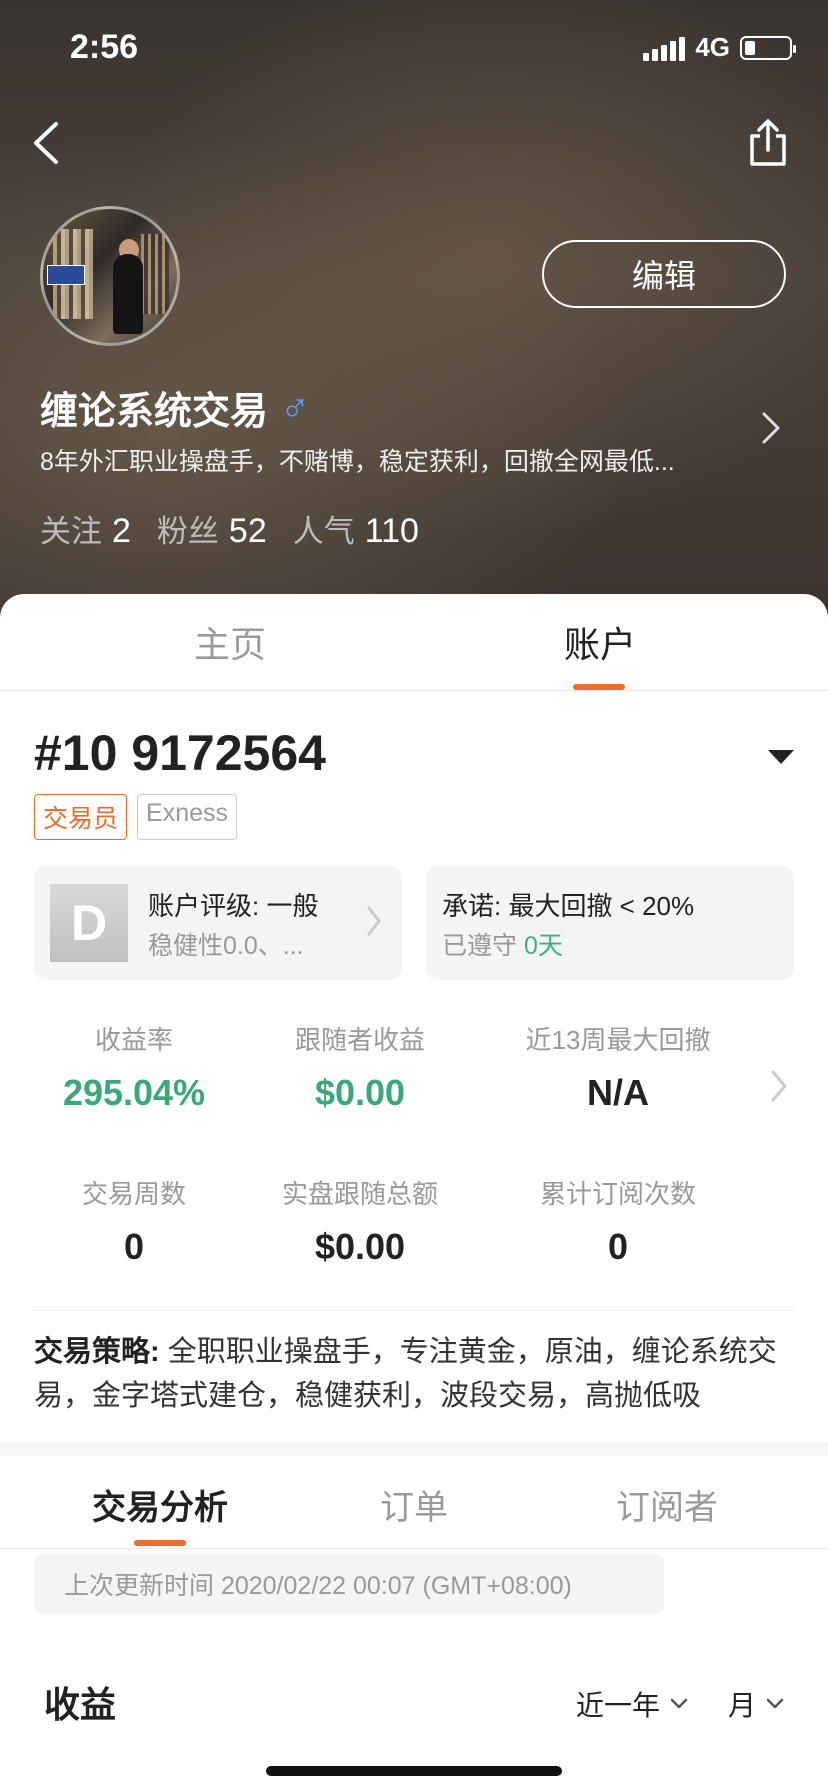 Image resolution: width=828 pixels, height=1792 pixels. I want to click on strategy-label: 交易策略:, so click(97, 1352).